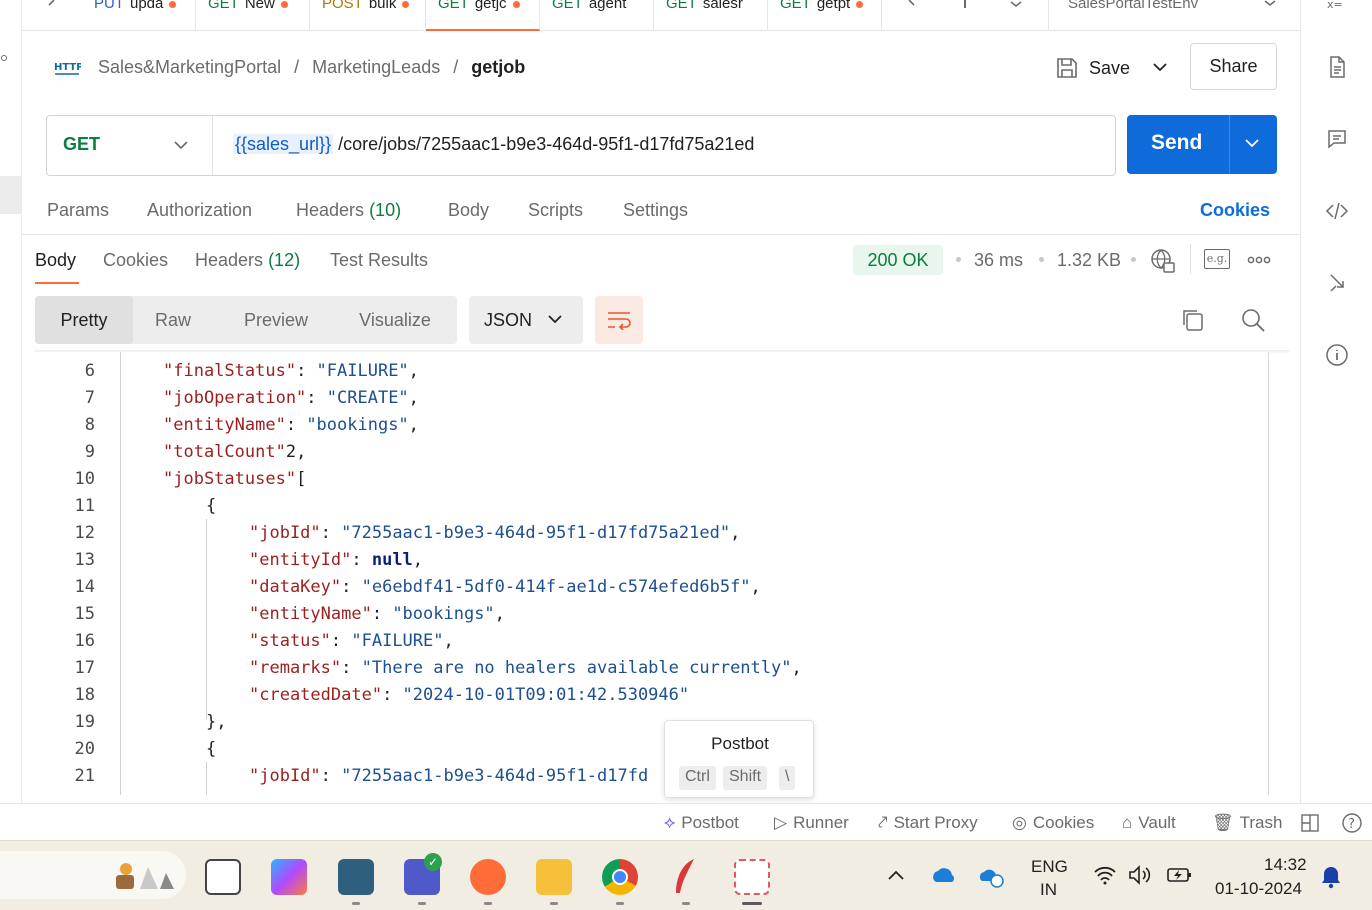  What do you see at coordinates (11, 195) in the screenshot?
I see `left-sidebar-selected-item` at bounding box center [11, 195].